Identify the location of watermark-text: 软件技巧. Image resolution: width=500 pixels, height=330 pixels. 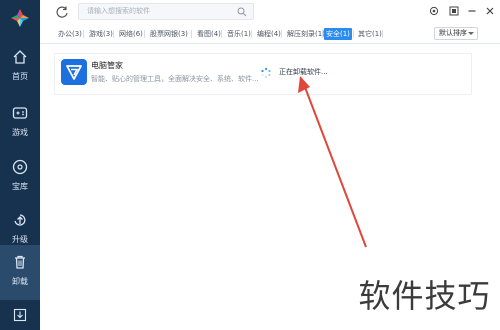
(424, 296).